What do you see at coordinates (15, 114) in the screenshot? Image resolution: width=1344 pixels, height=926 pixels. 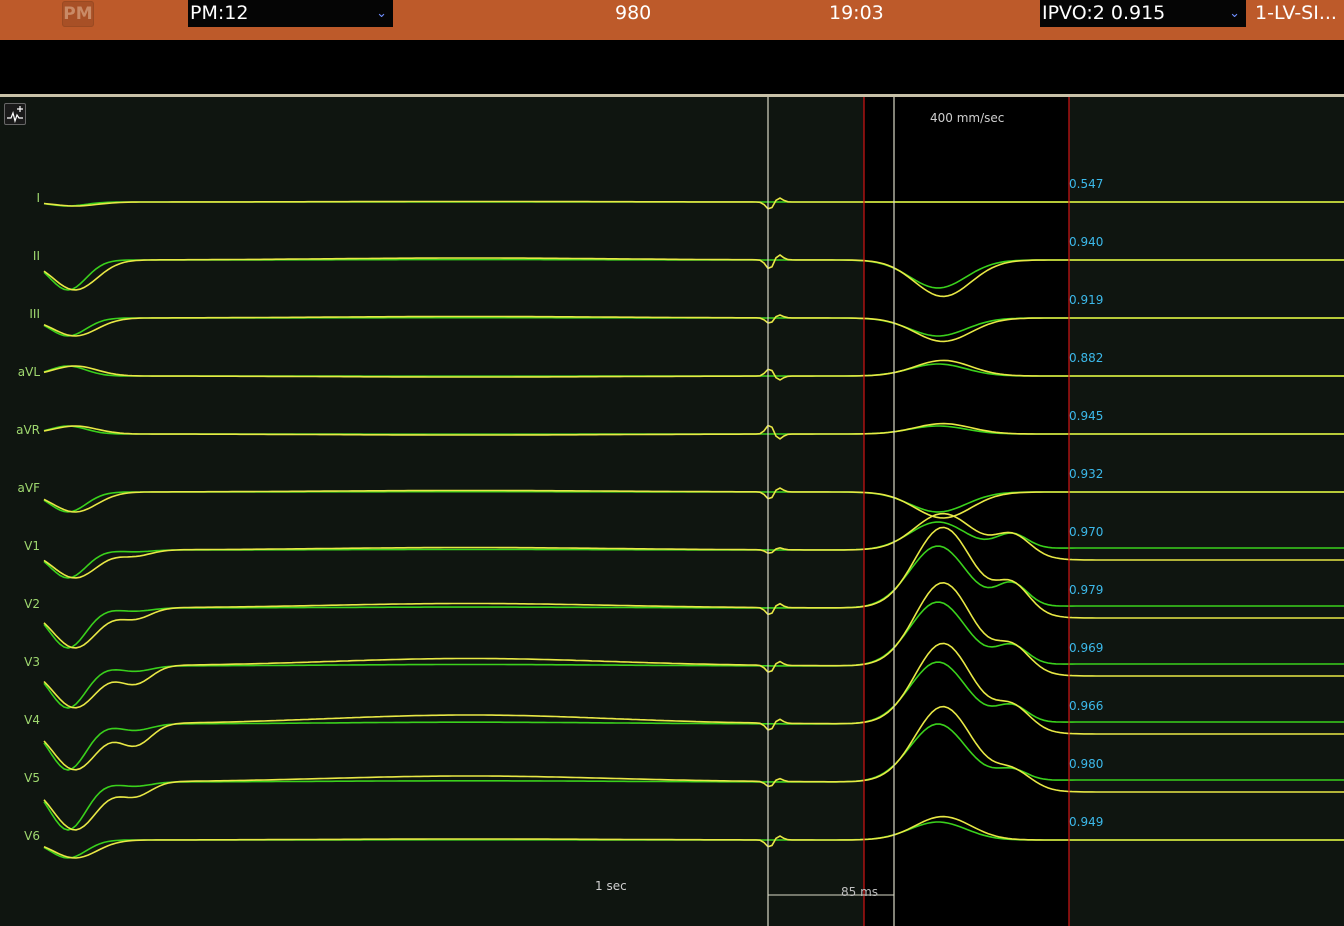 I see `waveform-add-icon` at bounding box center [15, 114].